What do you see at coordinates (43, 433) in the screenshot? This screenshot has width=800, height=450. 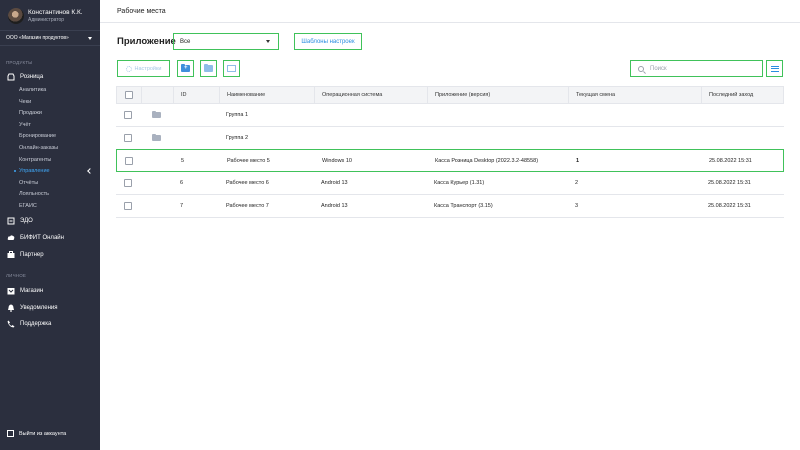 I see `logout-label: Выйти из аккаунта` at bounding box center [43, 433].